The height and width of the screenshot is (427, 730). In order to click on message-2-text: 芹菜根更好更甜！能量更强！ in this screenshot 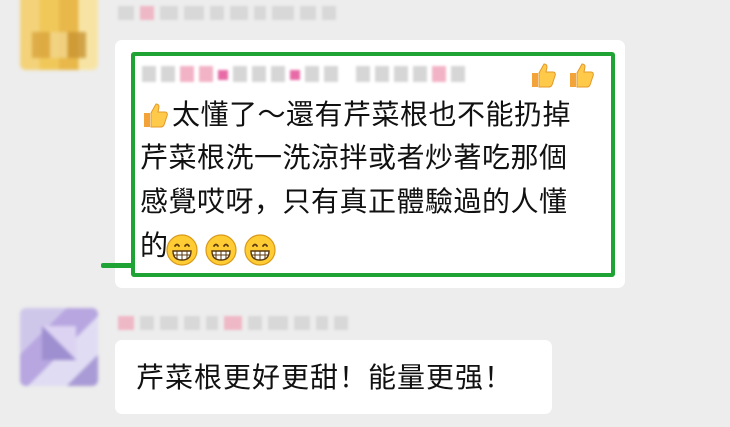, I will do `click(325, 377)`.